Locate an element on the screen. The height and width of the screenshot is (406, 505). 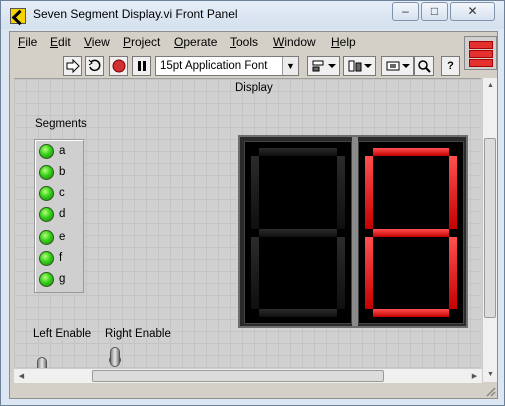
left-digit is located at coordinates (298, 232).